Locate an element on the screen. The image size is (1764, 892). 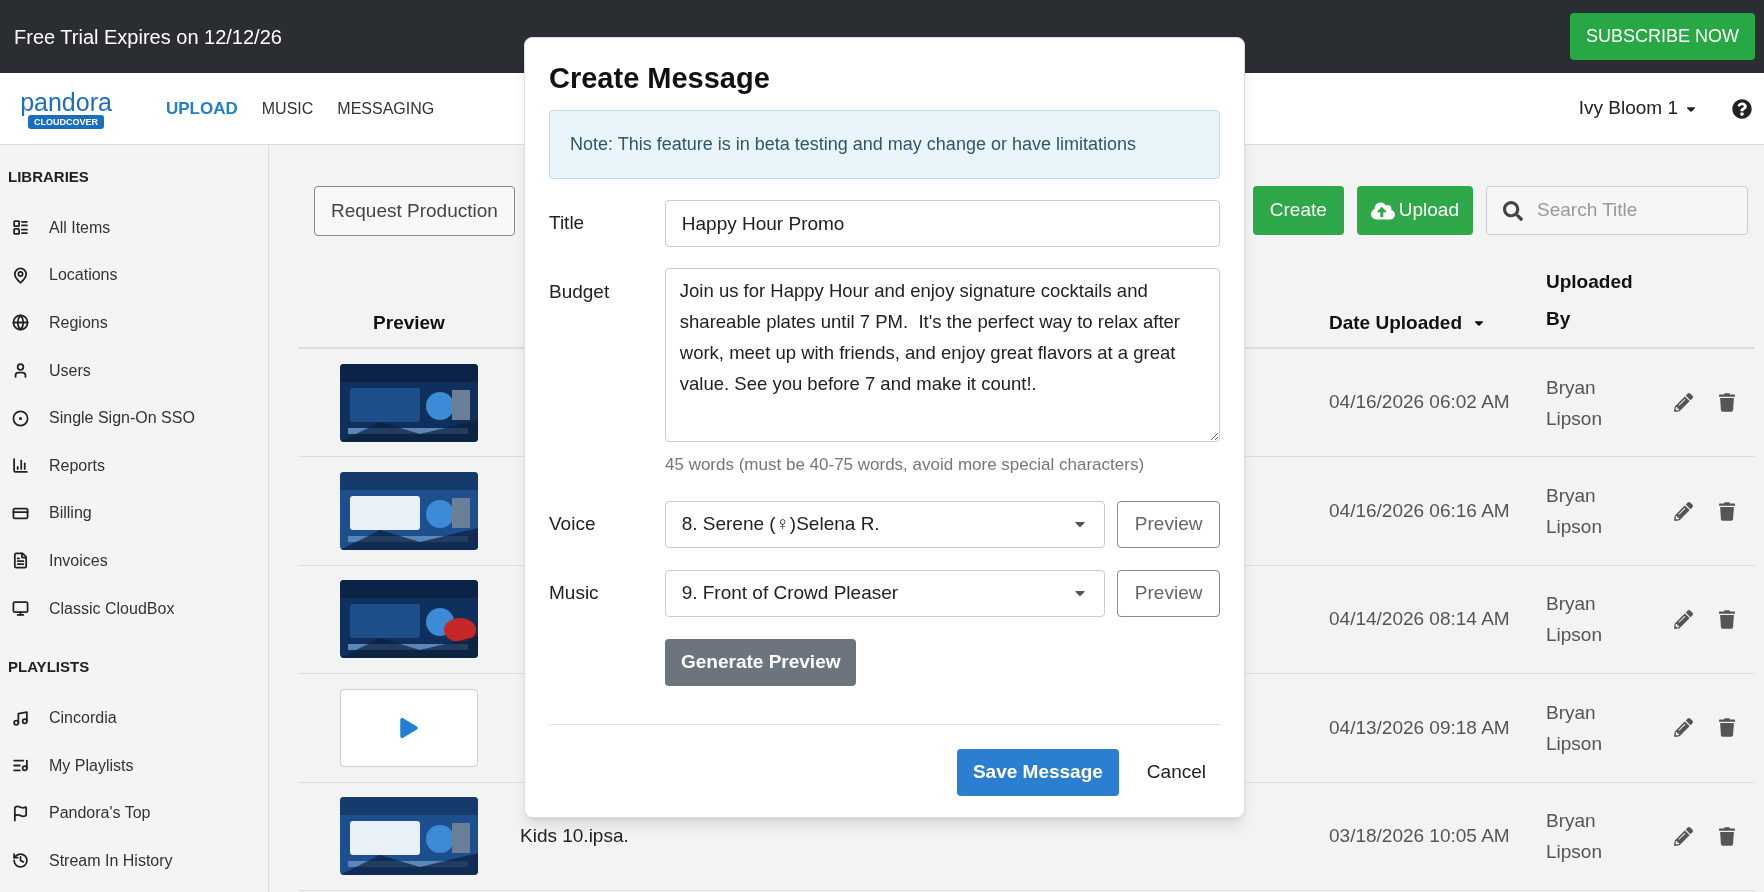
logo-badge: CLOUDCOVER is located at coordinates (66, 121).